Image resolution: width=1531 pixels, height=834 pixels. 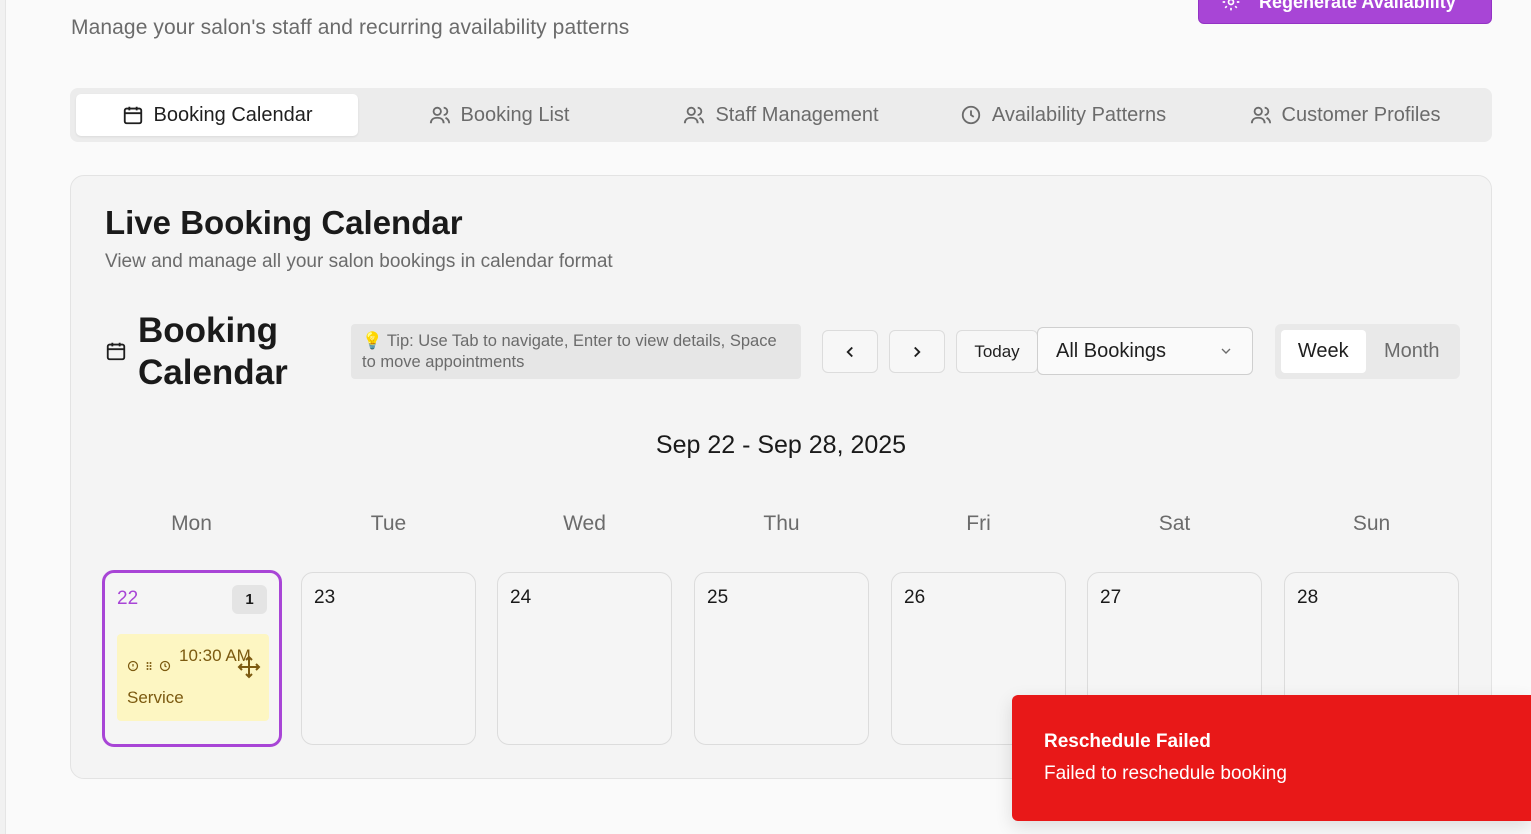 I want to click on weekday-header: Mon, so click(x=191, y=523).